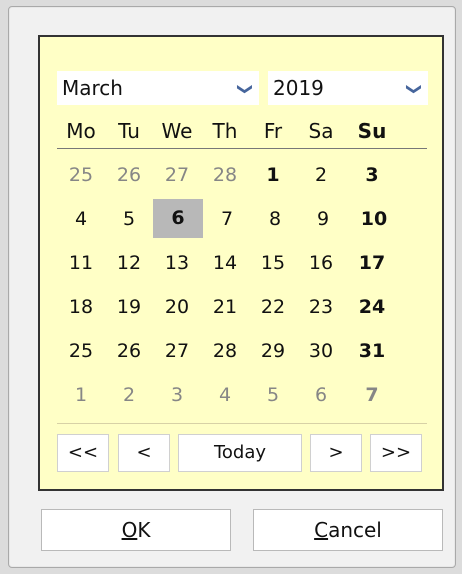 The image size is (462, 574). What do you see at coordinates (298, 88) in the screenshot?
I see `year-select-value: 2019` at bounding box center [298, 88].